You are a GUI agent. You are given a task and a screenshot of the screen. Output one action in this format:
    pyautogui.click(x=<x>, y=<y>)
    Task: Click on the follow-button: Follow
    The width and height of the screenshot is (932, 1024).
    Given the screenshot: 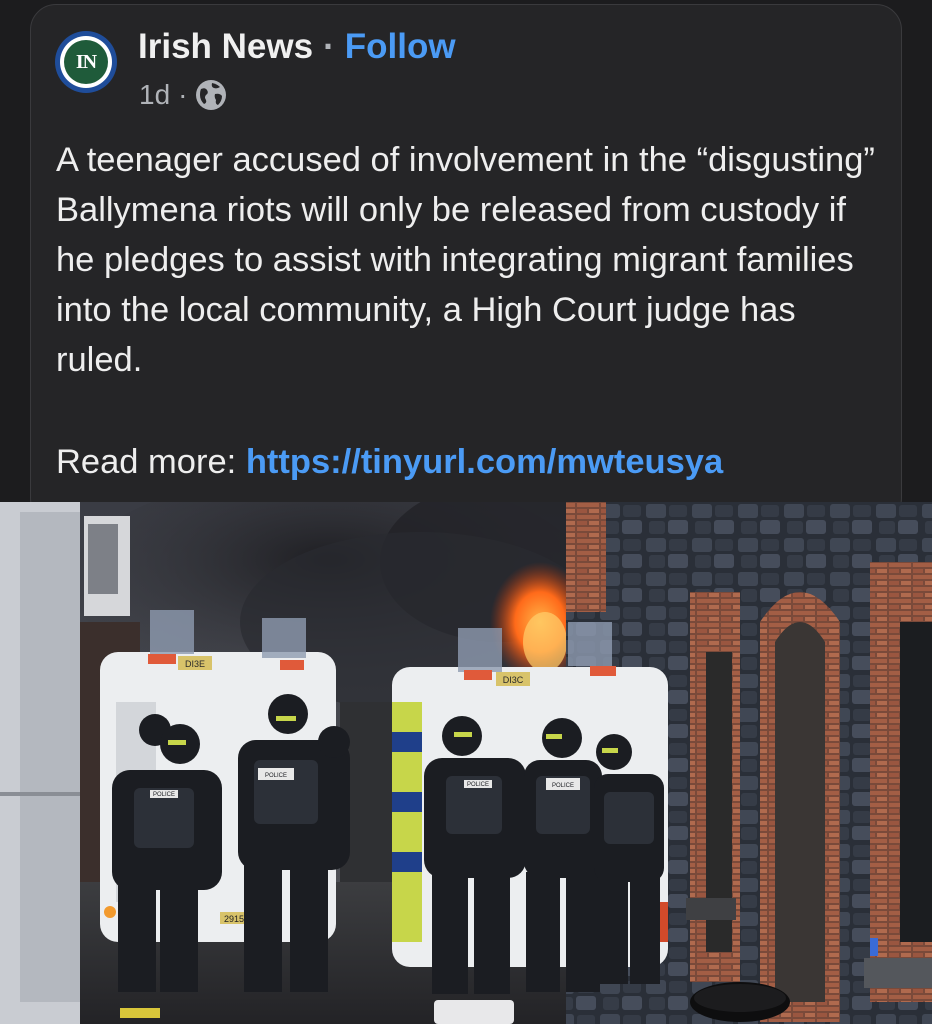 What is the action you would take?
    pyautogui.click(x=400, y=47)
    